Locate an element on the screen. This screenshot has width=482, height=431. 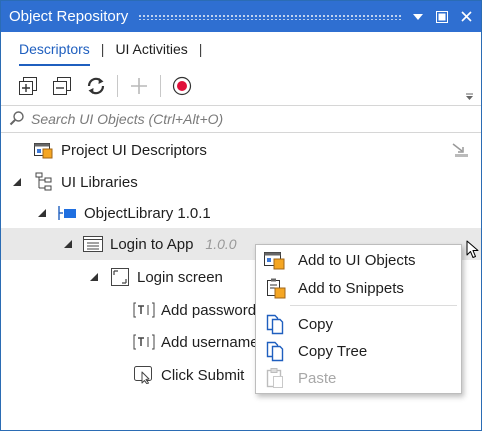
app-version: 1.0.0 is located at coordinates (221, 244).